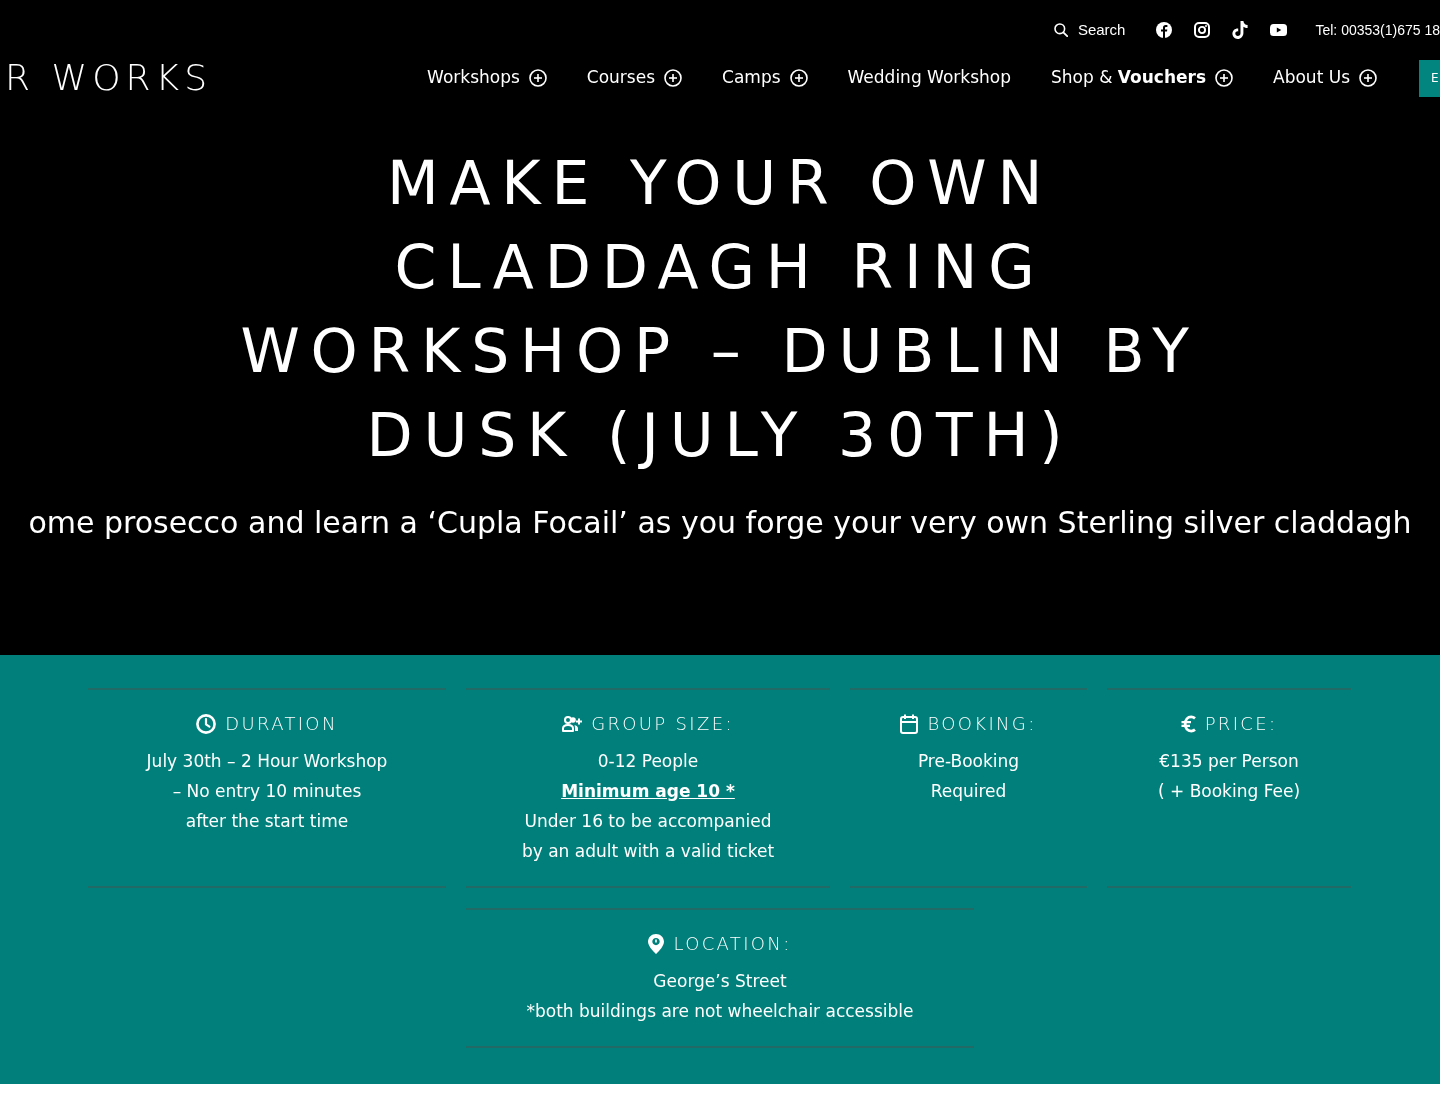 This screenshot has height=1100, width=1440. What do you see at coordinates (648, 791) in the screenshot?
I see `detail-link: Minimum age 10 *` at bounding box center [648, 791].